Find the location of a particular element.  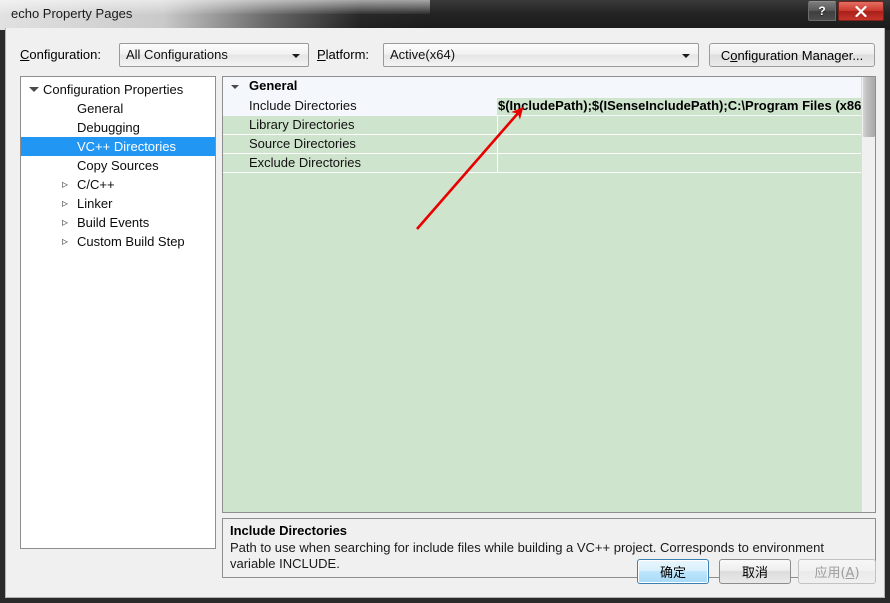

tree-item-copy-sources: Copy Sources is located at coordinates (118, 165).